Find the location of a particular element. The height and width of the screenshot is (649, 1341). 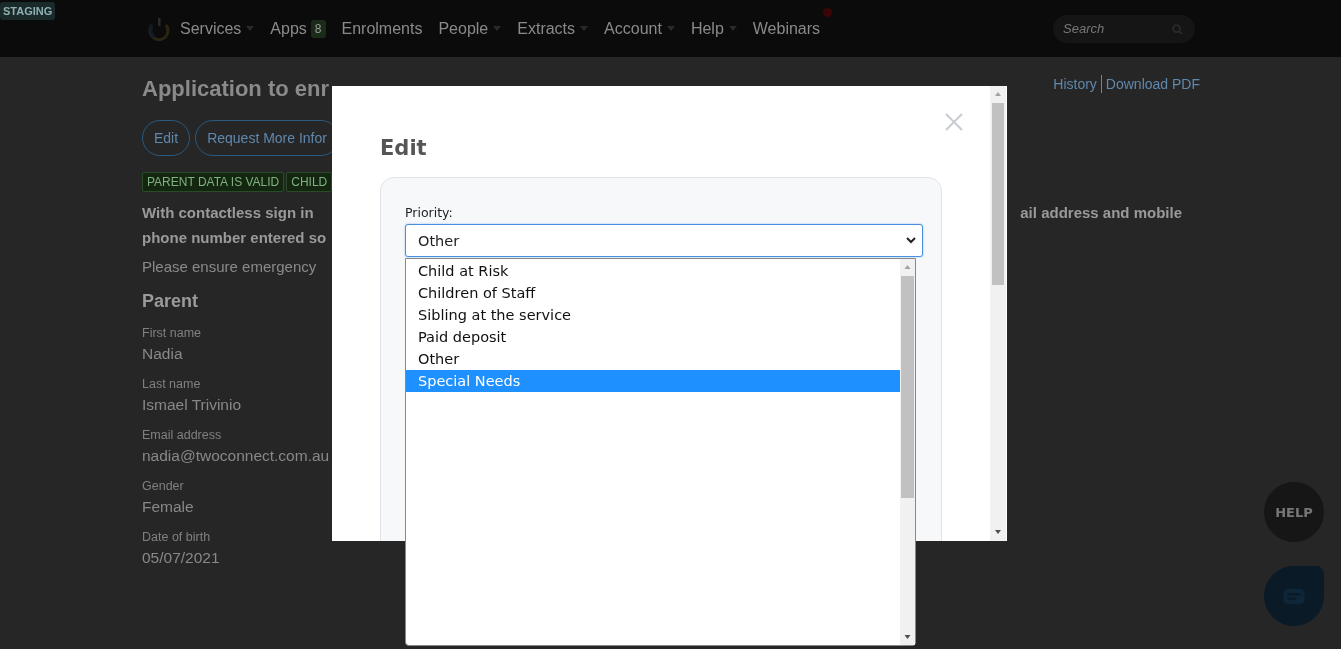

field-value: nadia@twoconnect.com.au is located at coordinates (236, 456).